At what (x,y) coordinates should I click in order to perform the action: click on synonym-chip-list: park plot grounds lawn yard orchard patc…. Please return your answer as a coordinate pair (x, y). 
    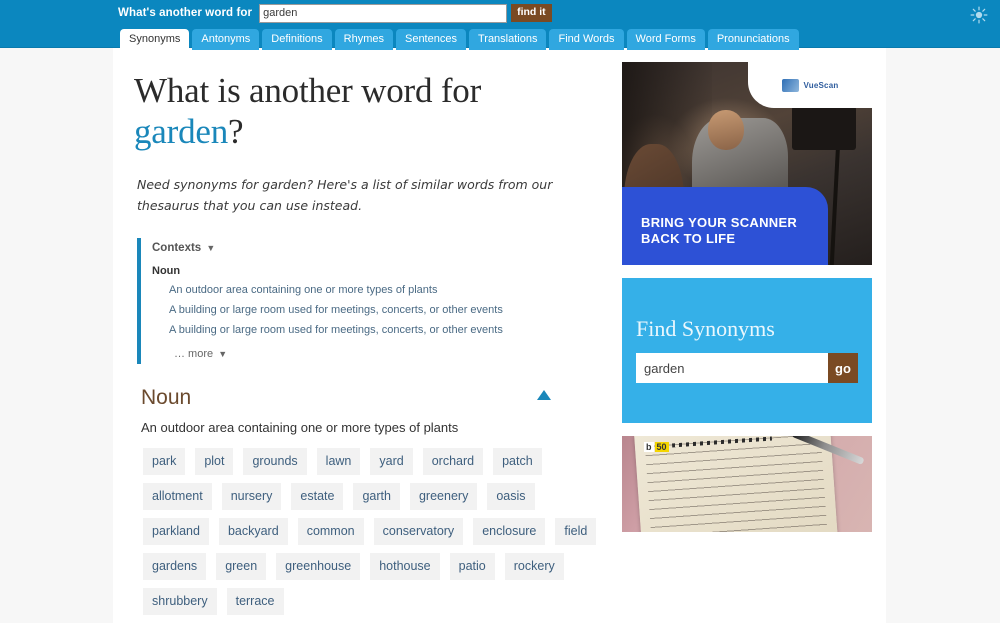
    Looking at the image, I should click on (373, 535).